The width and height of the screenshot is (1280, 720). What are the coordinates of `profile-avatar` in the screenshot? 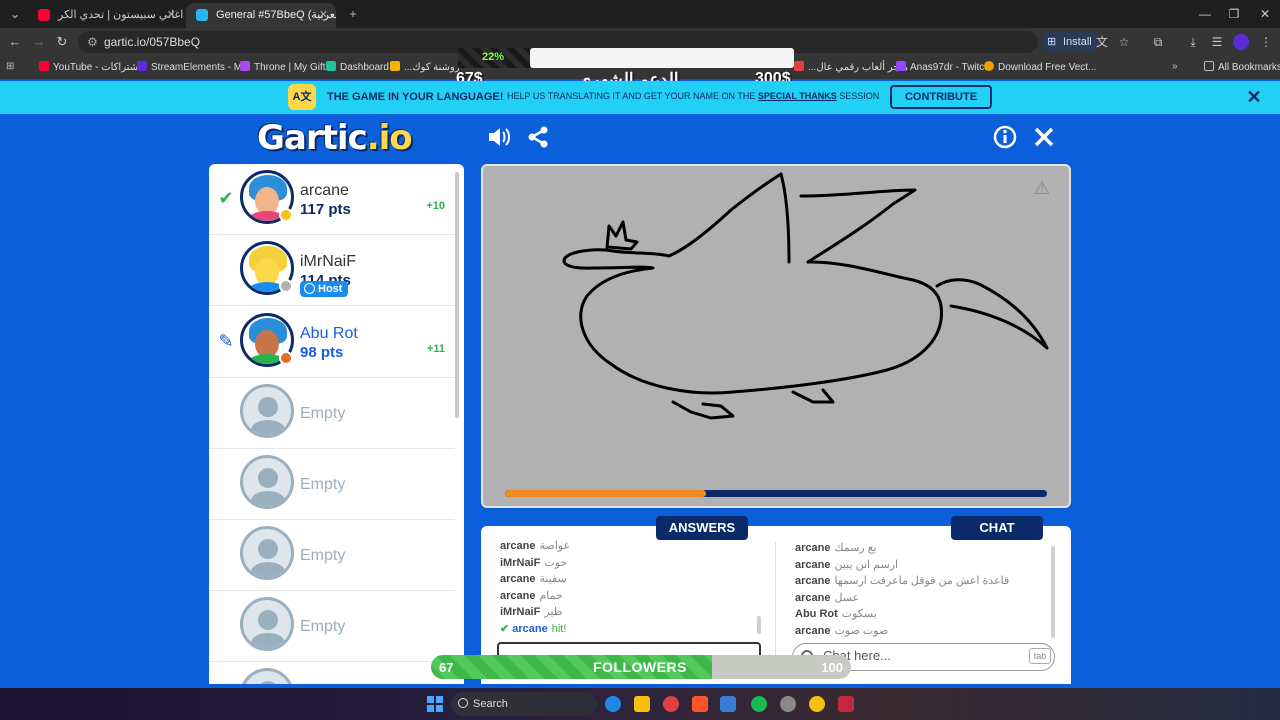 It's located at (1241, 42).